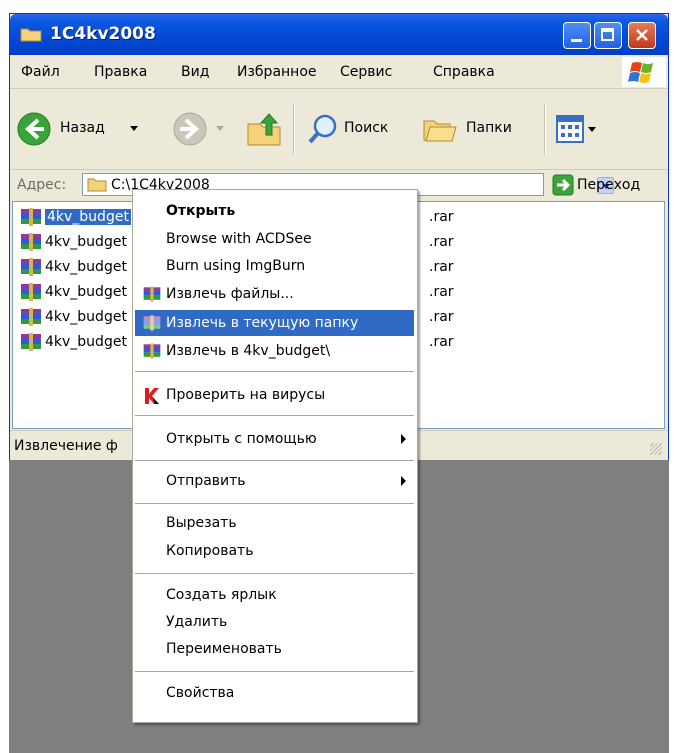 The height and width of the screenshot is (753, 680). Describe the element at coordinates (274, 693) in the screenshot. I see `menu-item-properties: Свойства` at that location.